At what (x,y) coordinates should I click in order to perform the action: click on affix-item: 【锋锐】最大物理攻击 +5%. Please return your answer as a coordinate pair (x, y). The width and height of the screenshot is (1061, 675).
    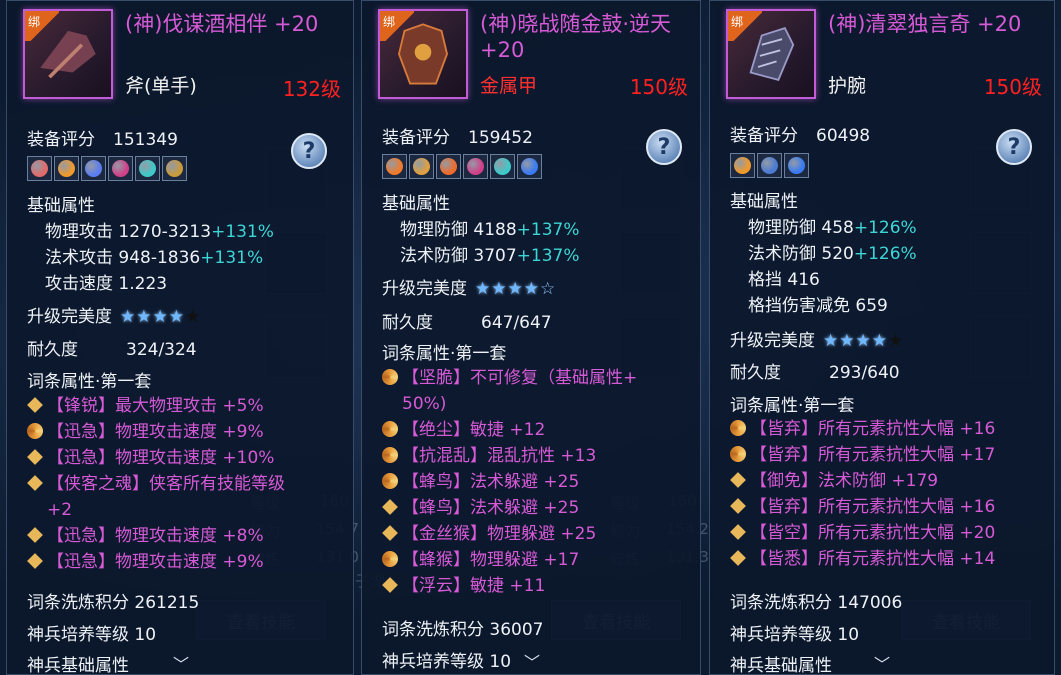
    Looking at the image, I should click on (183, 406).